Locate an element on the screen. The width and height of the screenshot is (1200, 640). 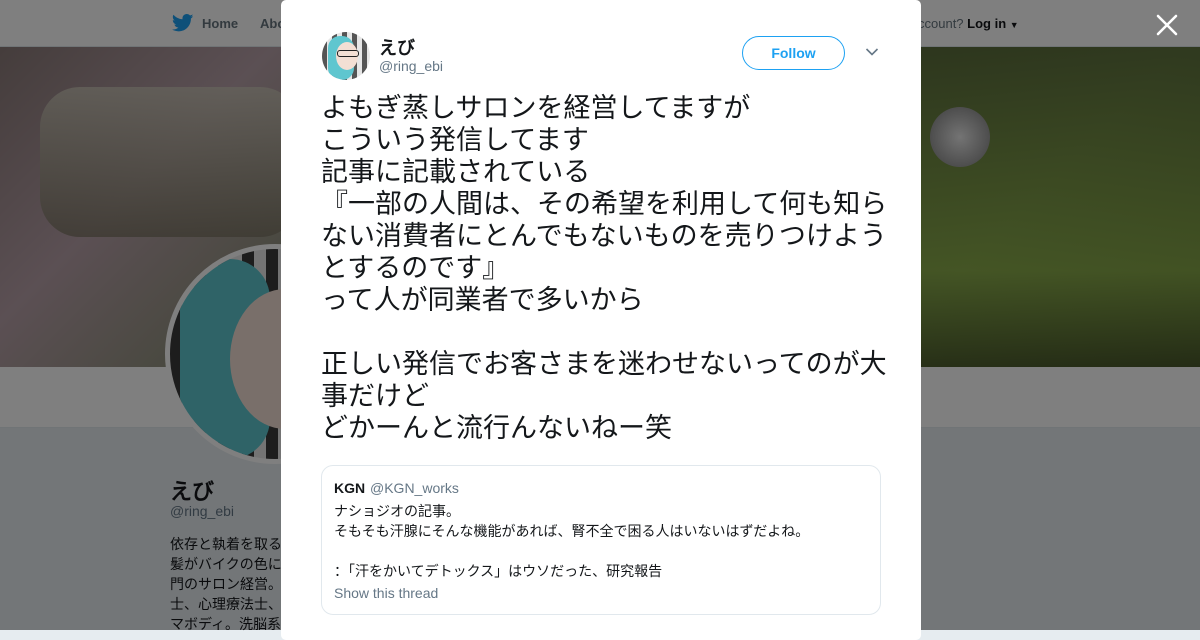
quoted-author-name: KGN is located at coordinates (350, 488).